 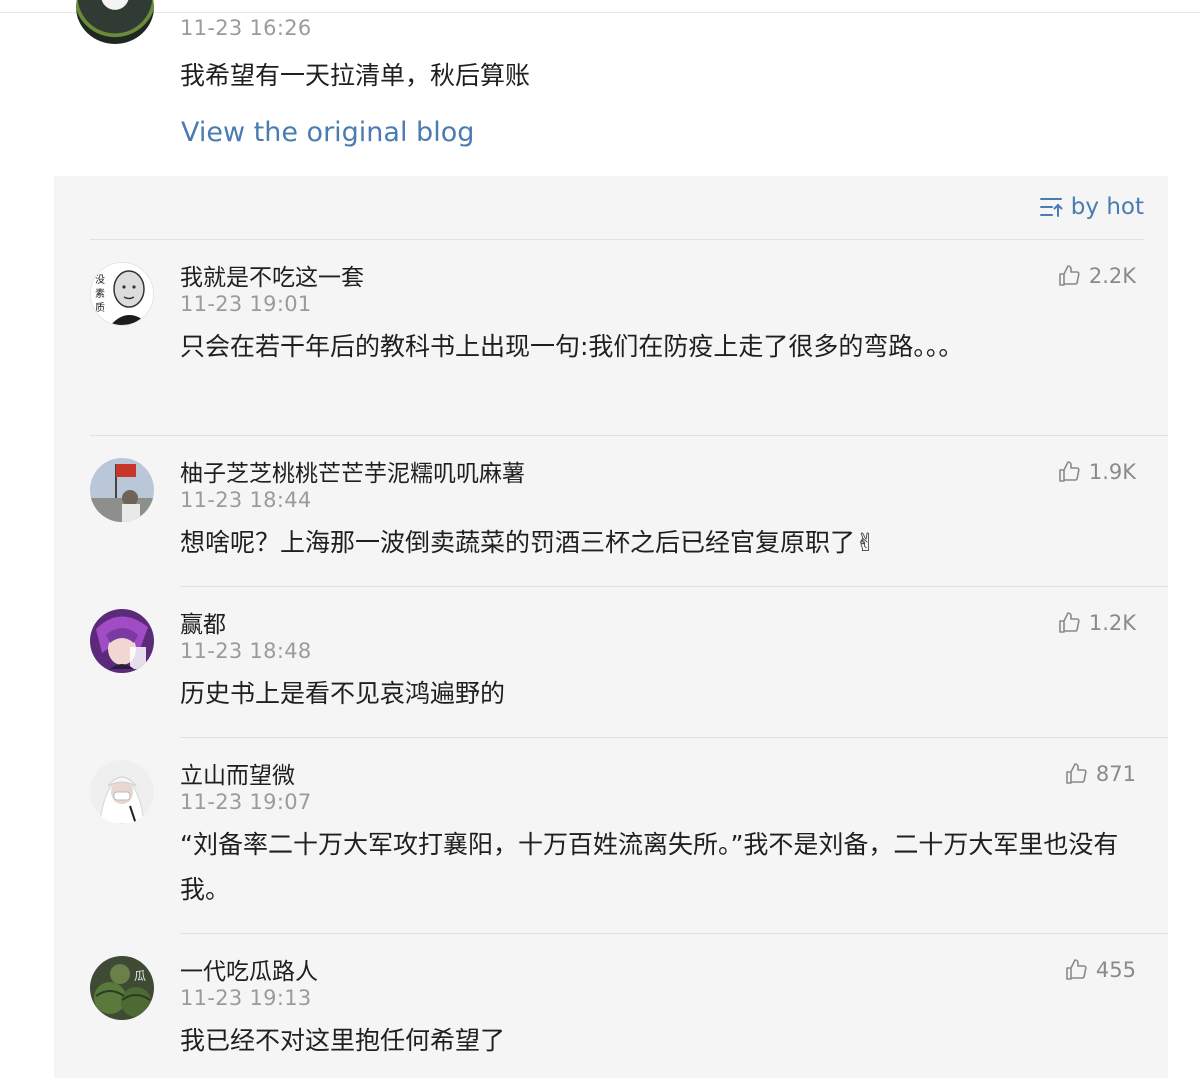 I want to click on like-count: 1.2K, so click(x=1112, y=623).